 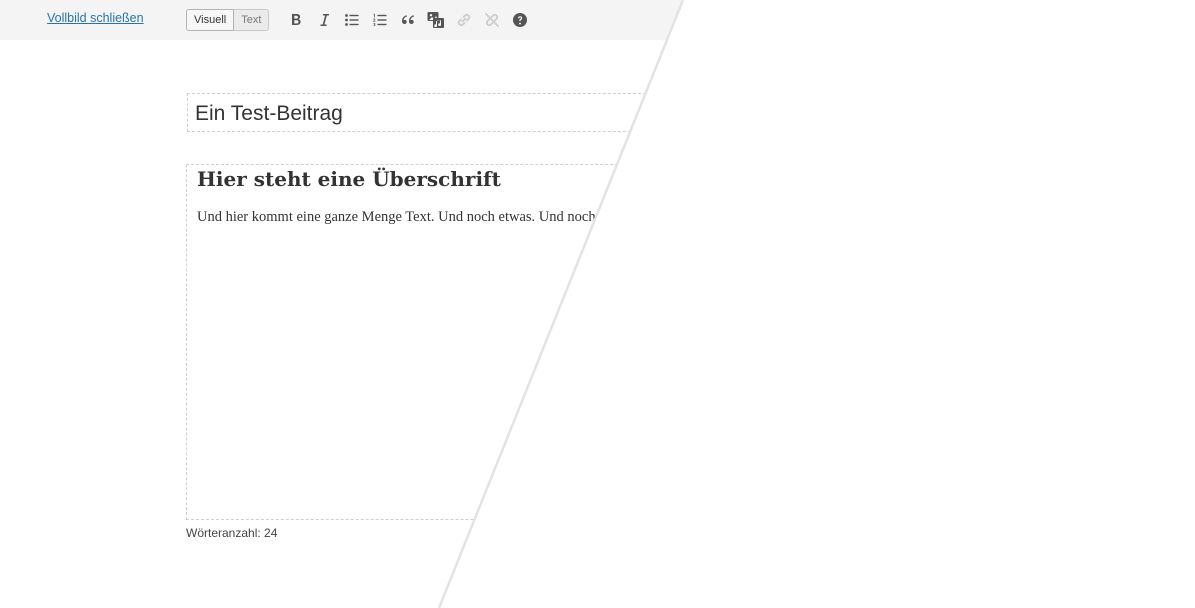 I want to click on content-link: Link, so click(x=736, y=217).